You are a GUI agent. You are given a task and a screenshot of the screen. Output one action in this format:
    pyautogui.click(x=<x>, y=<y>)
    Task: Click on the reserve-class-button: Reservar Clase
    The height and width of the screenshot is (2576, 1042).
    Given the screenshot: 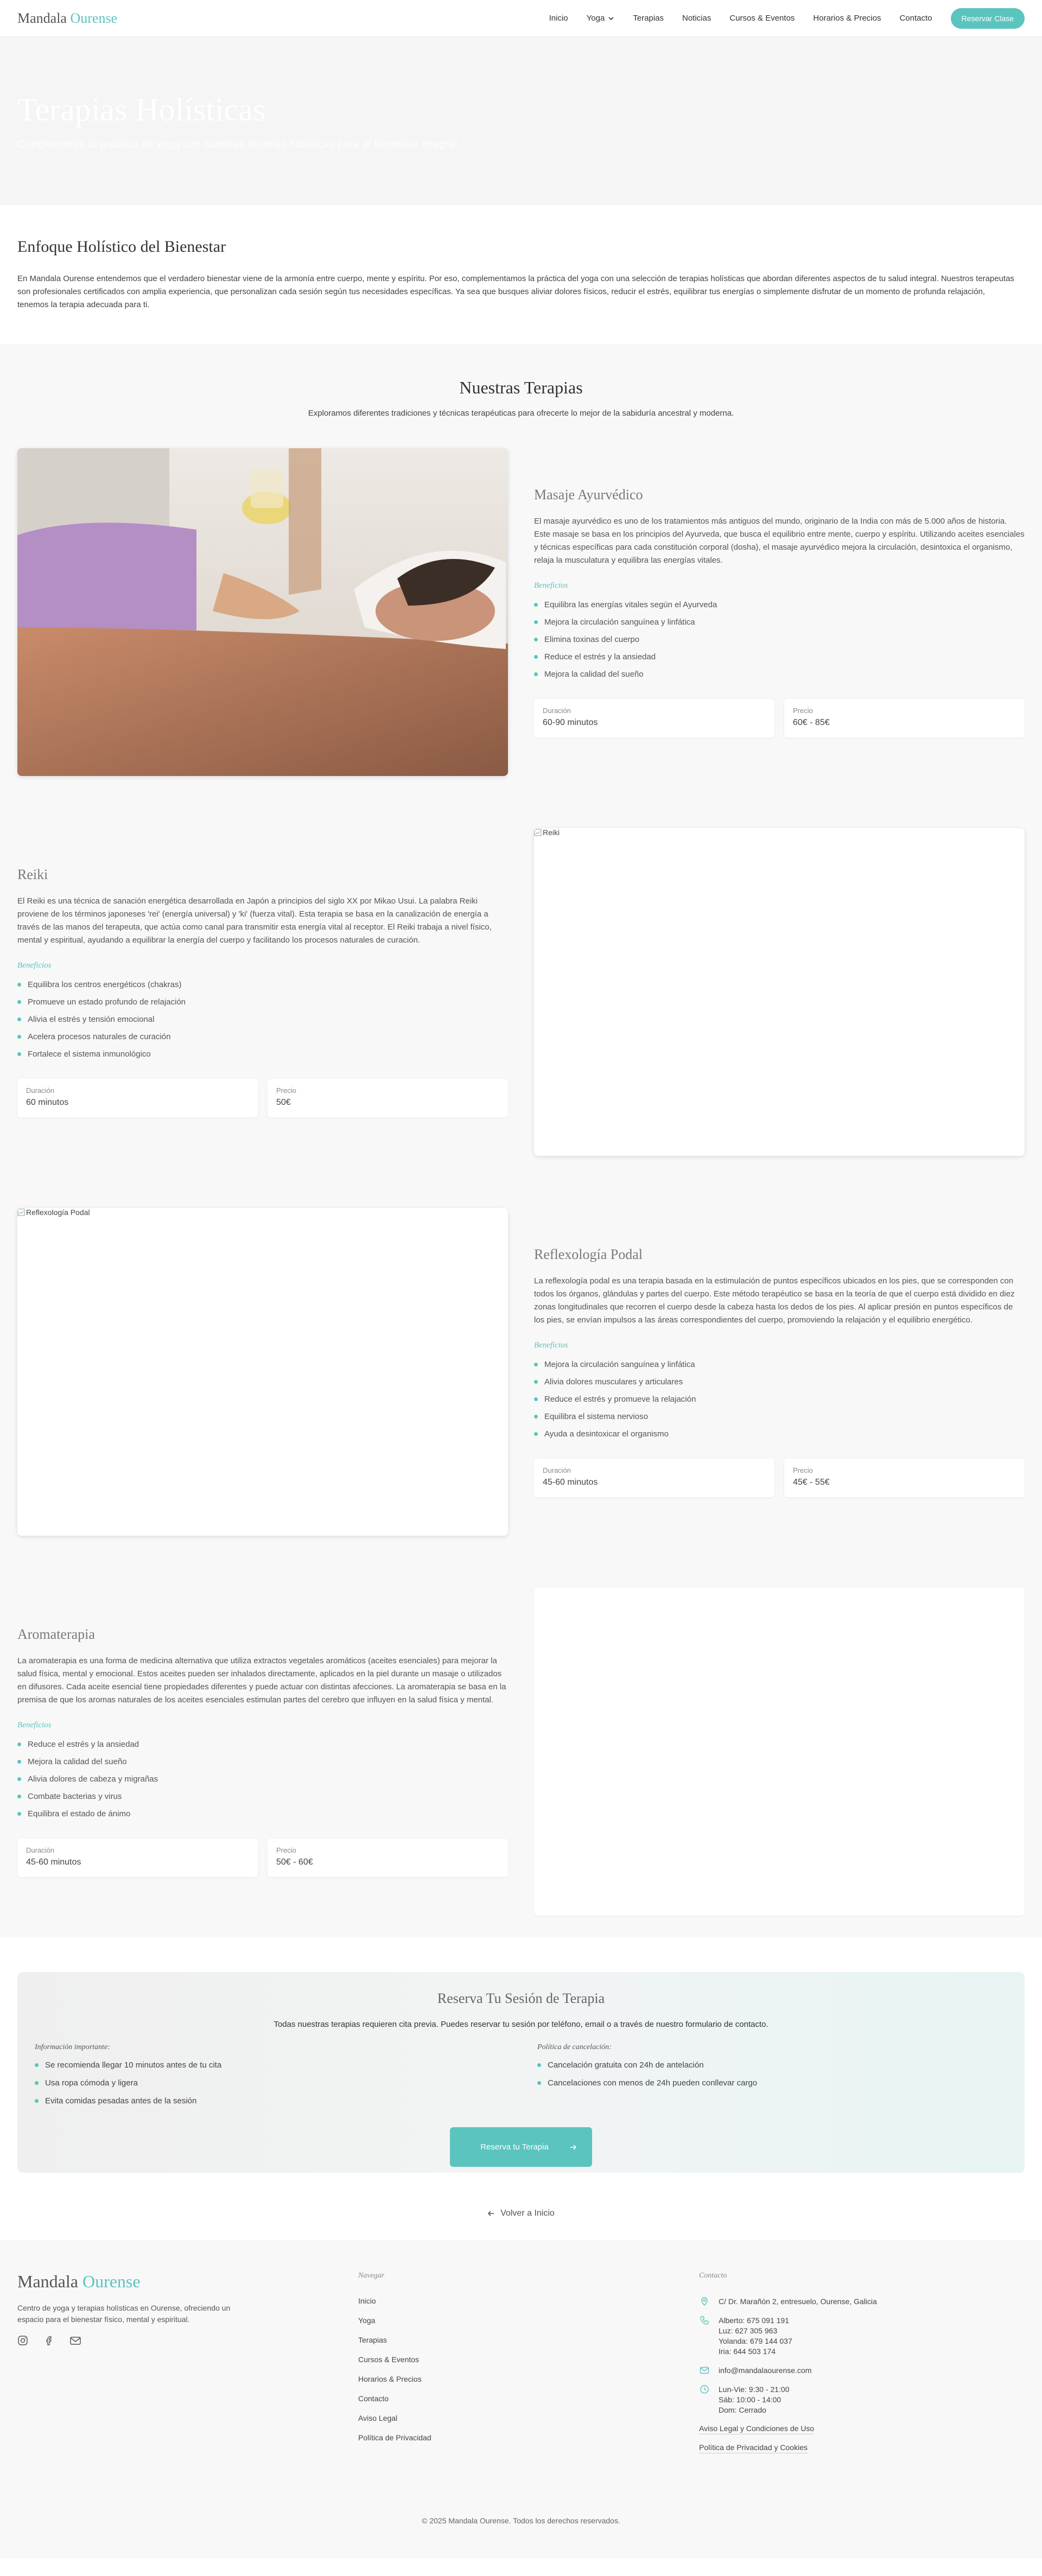 What is the action you would take?
    pyautogui.click(x=988, y=19)
    